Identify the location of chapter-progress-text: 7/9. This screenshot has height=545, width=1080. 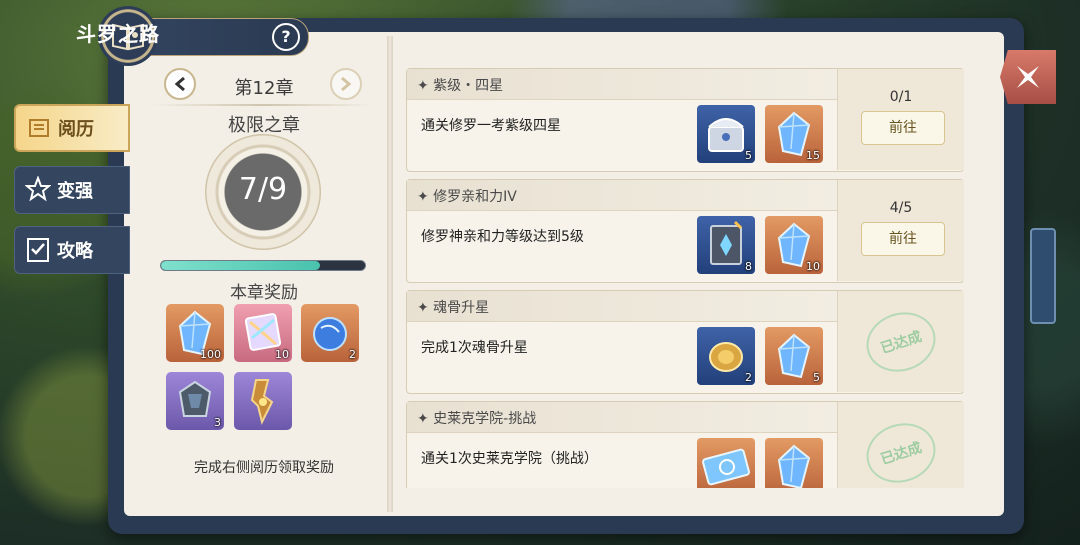
(263, 189).